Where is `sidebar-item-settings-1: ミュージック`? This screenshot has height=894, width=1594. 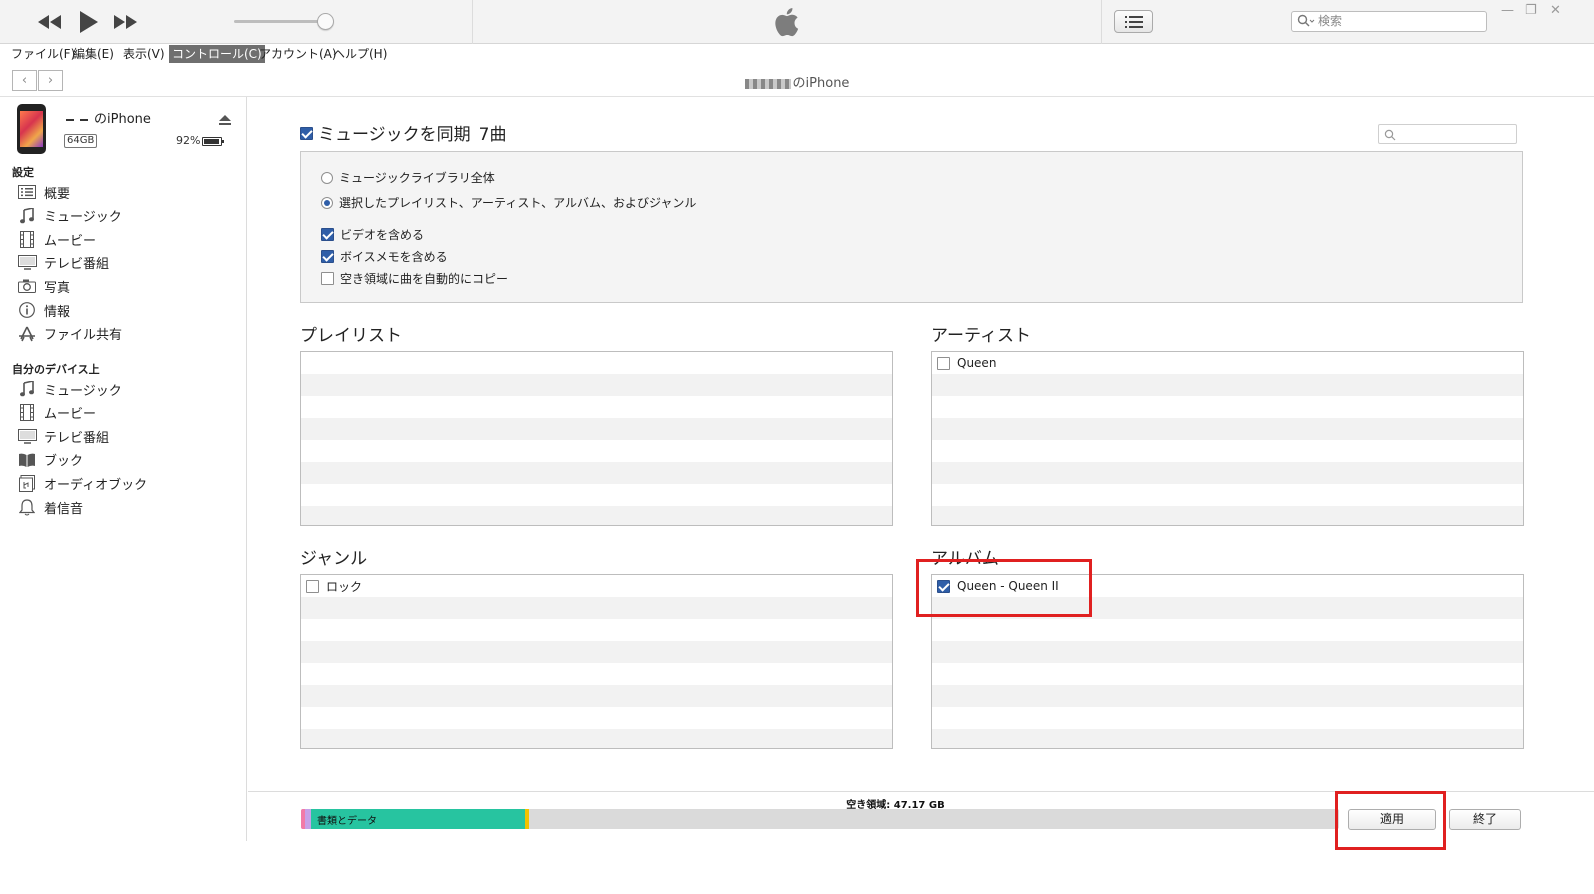
sidebar-item-settings-1: ミュージック is located at coordinates (127, 216).